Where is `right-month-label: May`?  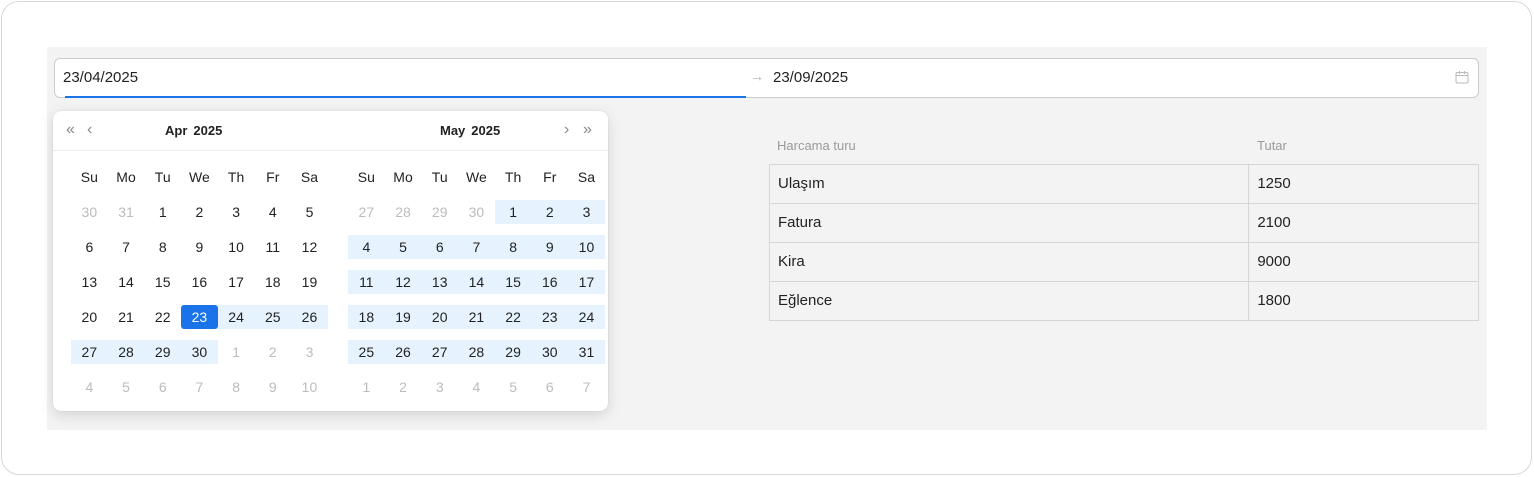
right-month-label: May is located at coordinates (452, 130).